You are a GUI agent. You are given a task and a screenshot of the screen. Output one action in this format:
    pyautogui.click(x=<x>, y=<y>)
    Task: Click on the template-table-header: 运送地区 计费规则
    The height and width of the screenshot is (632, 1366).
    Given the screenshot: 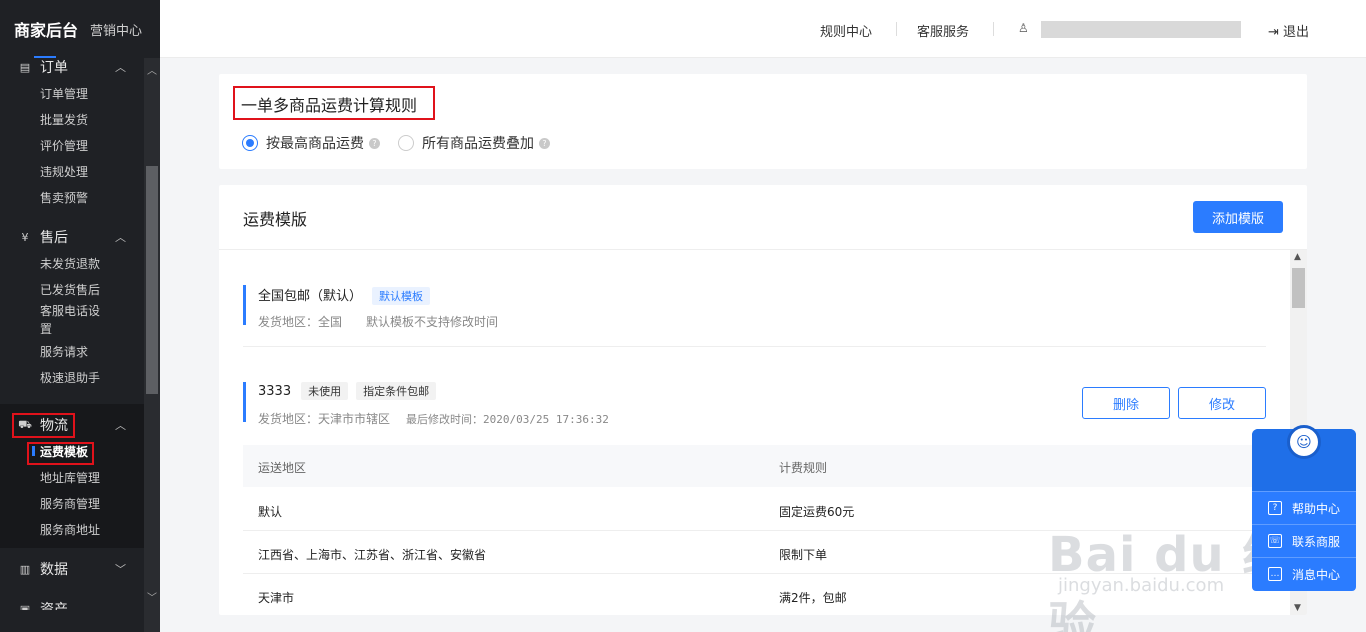 What is the action you would take?
    pyautogui.click(x=754, y=466)
    